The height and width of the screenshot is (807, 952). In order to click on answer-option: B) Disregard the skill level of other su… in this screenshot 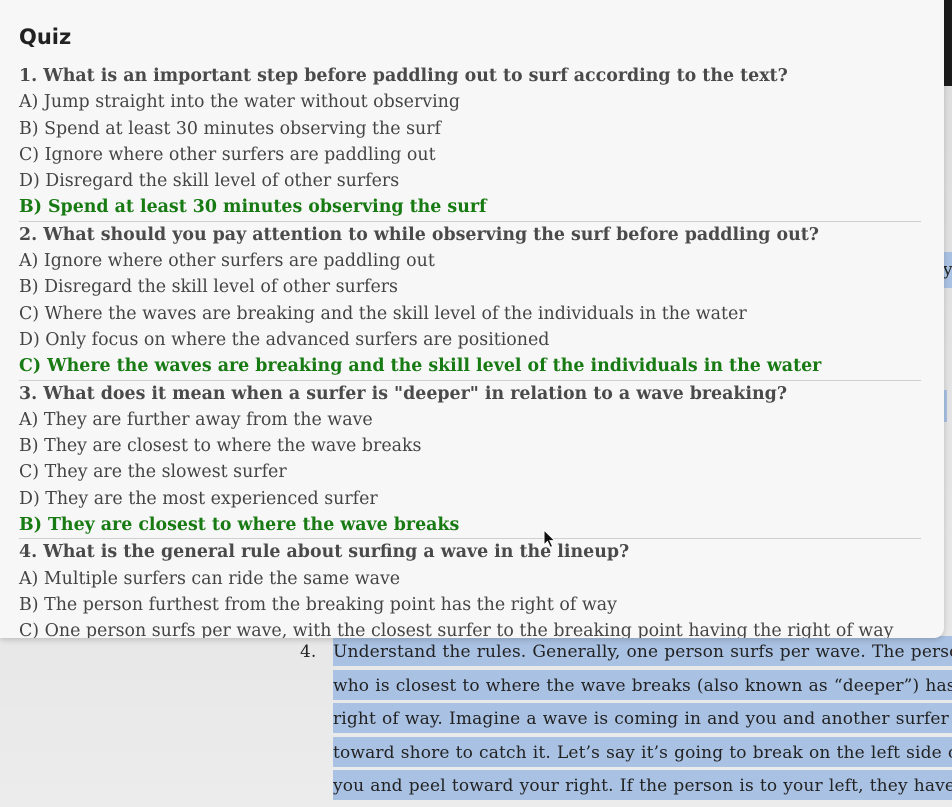, I will do `click(208, 287)`.